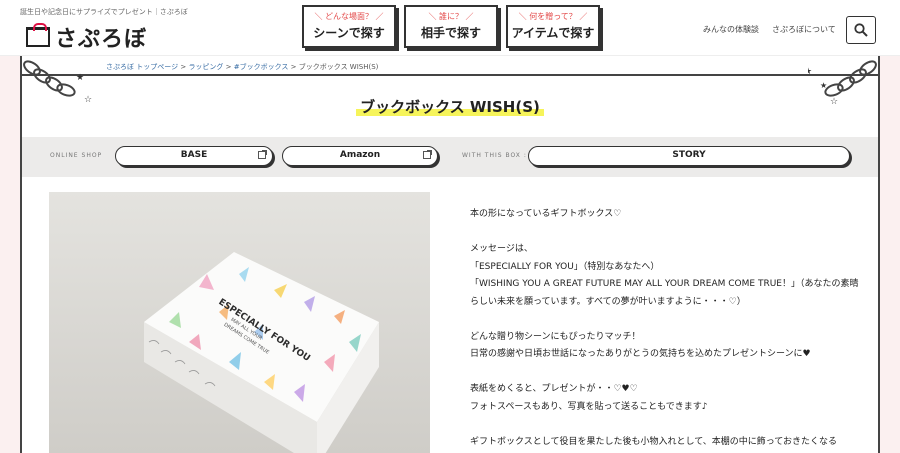  I want to click on amazon-shop-button: Amazon, so click(360, 156).